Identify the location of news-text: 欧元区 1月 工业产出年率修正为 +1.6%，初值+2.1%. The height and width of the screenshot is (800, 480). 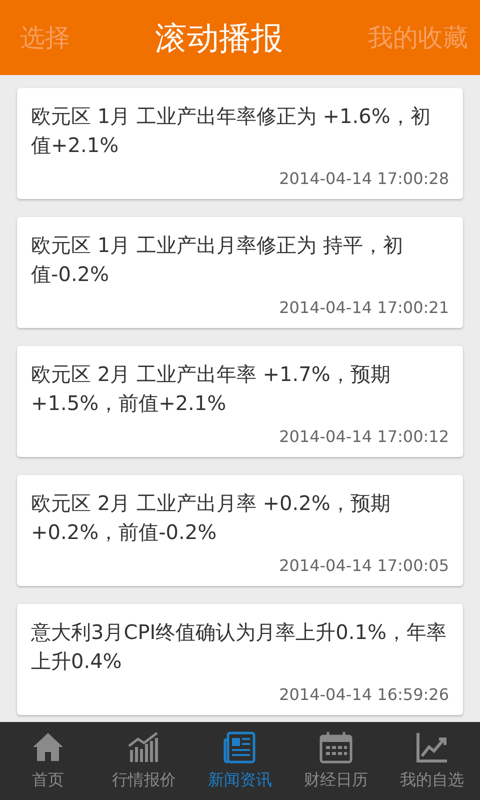
(231, 131).